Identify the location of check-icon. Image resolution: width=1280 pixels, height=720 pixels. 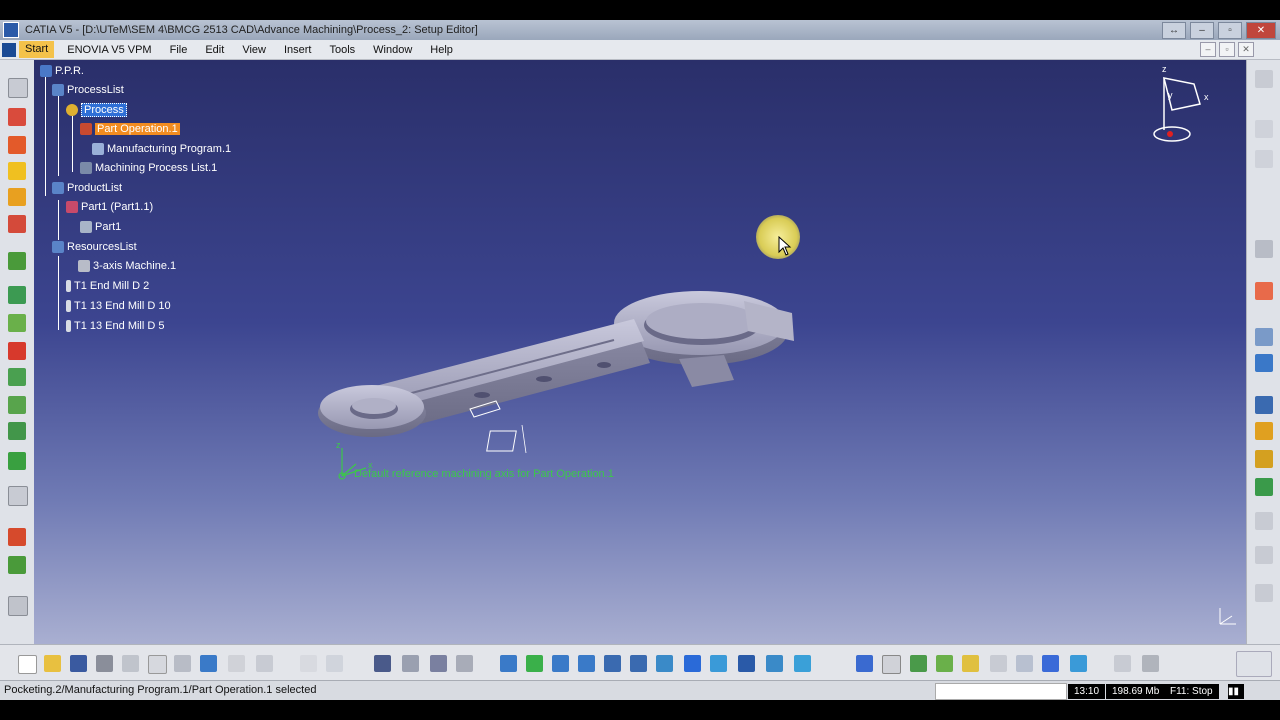
(464, 663).